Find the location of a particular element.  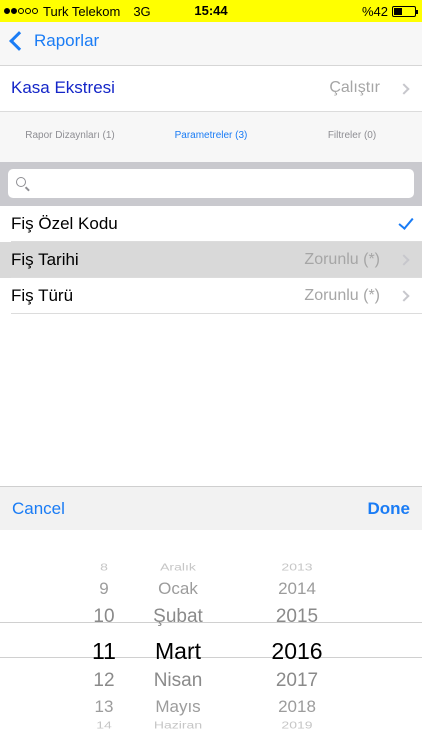

picker-month-column: Aralık Ocak Şubat Mart Nisan Mayıs Haziran is located at coordinates (178, 640).